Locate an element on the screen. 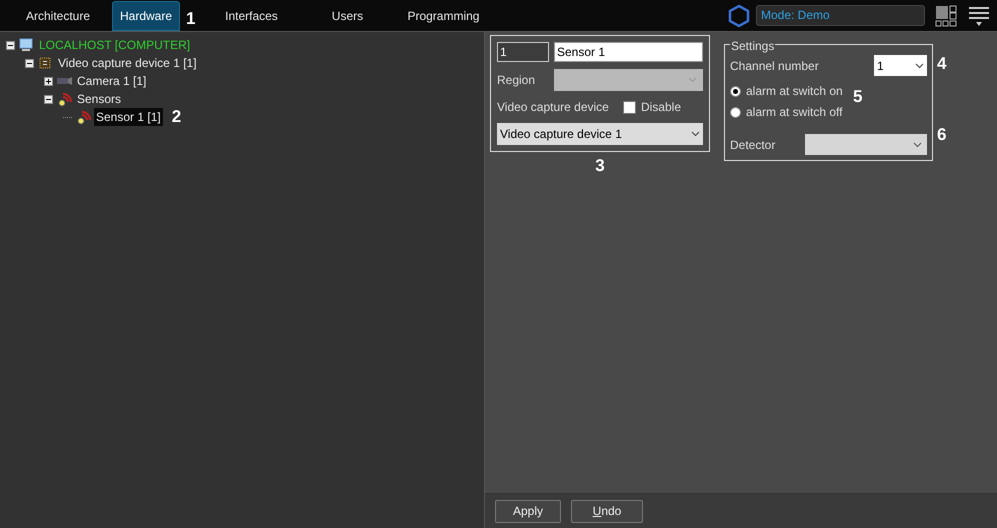  detector-label: Detector is located at coordinates (753, 145).